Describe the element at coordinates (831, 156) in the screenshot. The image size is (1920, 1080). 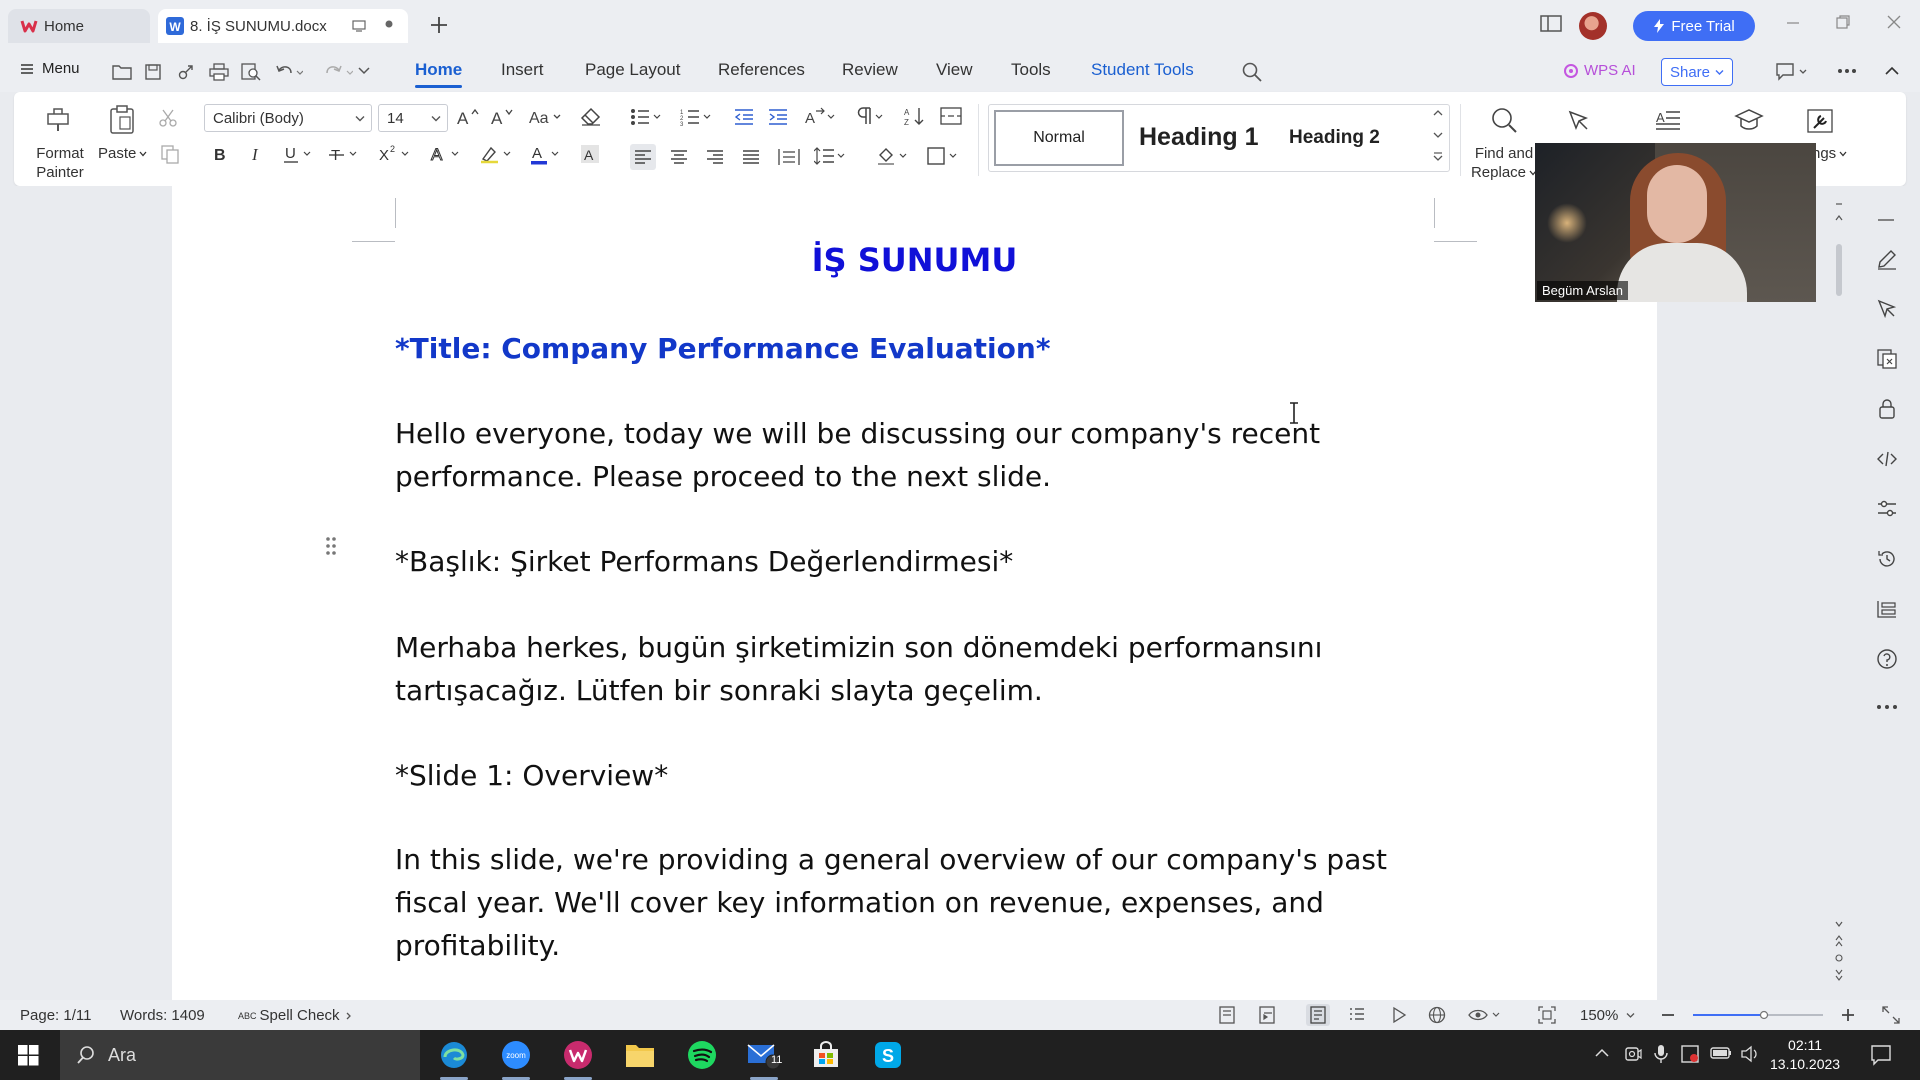
I see `line-spacing-icon` at that location.